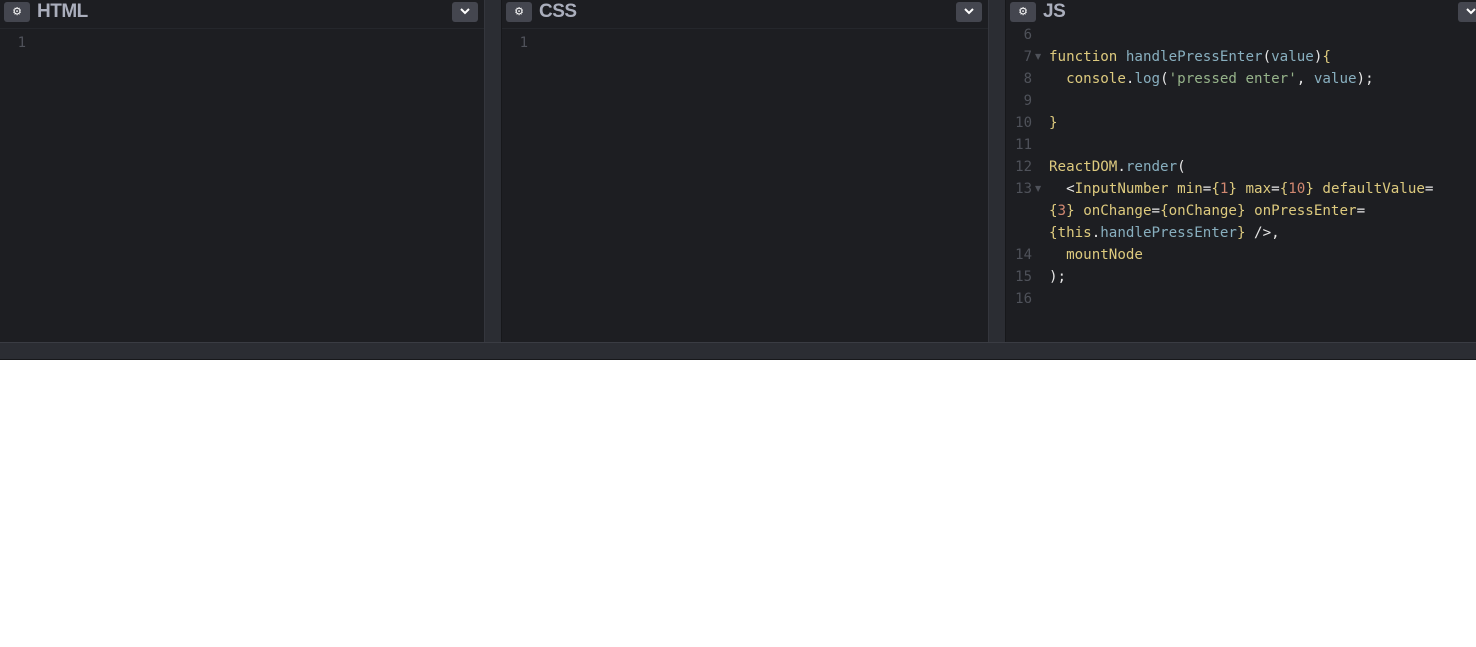 The image size is (1476, 647). I want to click on line-number: 12, so click(1023, 167).